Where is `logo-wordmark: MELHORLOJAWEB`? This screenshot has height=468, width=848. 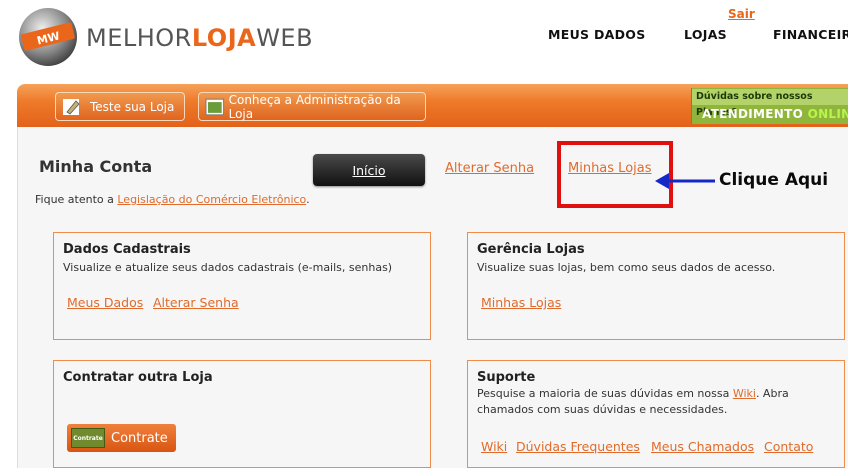 logo-wordmark: MELHORLOJAWEB is located at coordinates (199, 38).